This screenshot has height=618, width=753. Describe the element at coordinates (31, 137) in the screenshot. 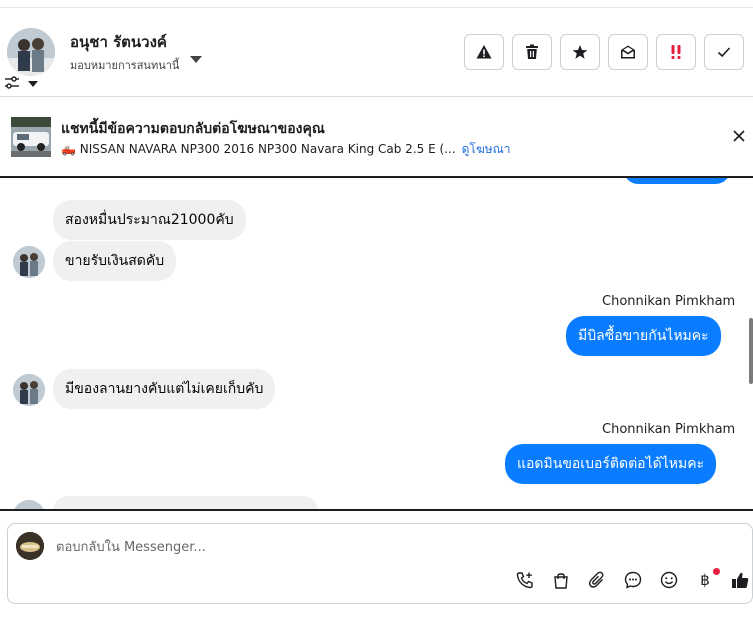

I see `ad-thumbnail` at that location.